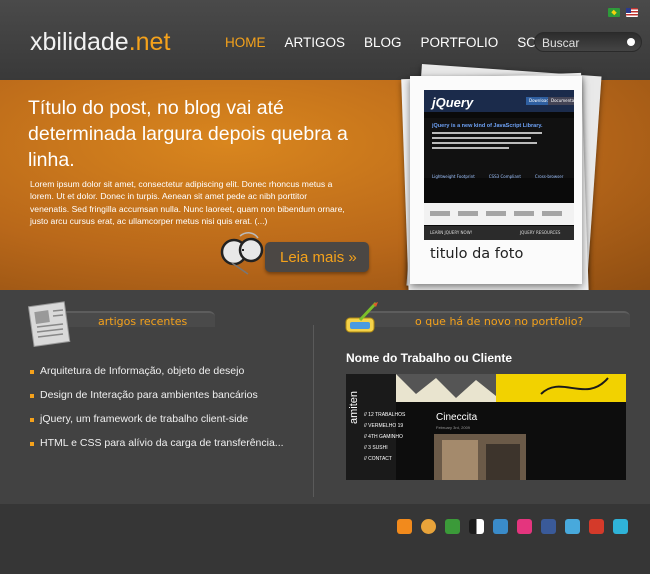 The image size is (650, 574). I want to click on jquery-feature: Cross-browser, so click(549, 176).